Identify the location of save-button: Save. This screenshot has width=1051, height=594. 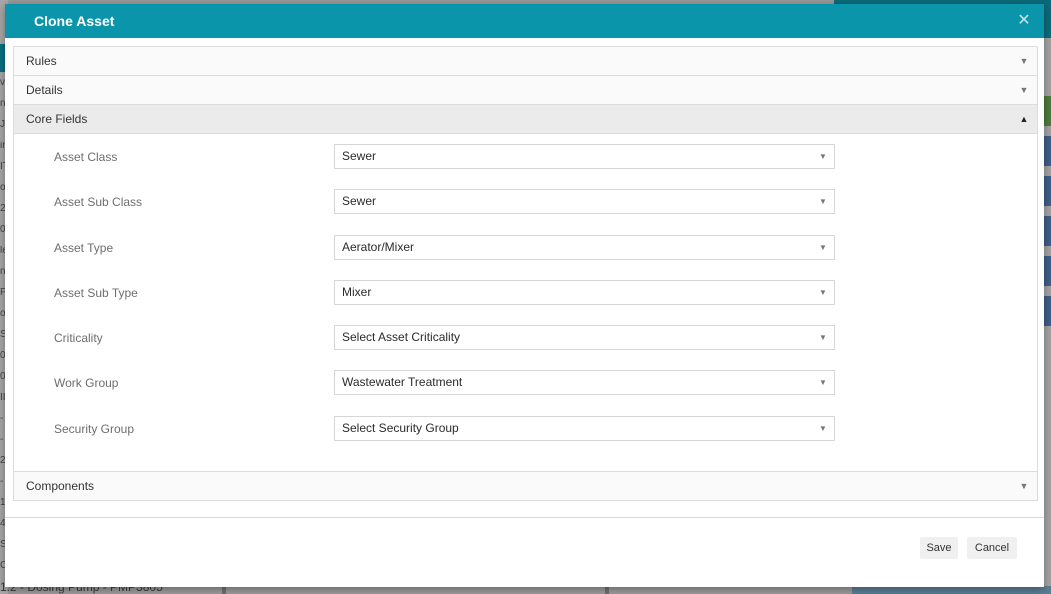
(939, 548).